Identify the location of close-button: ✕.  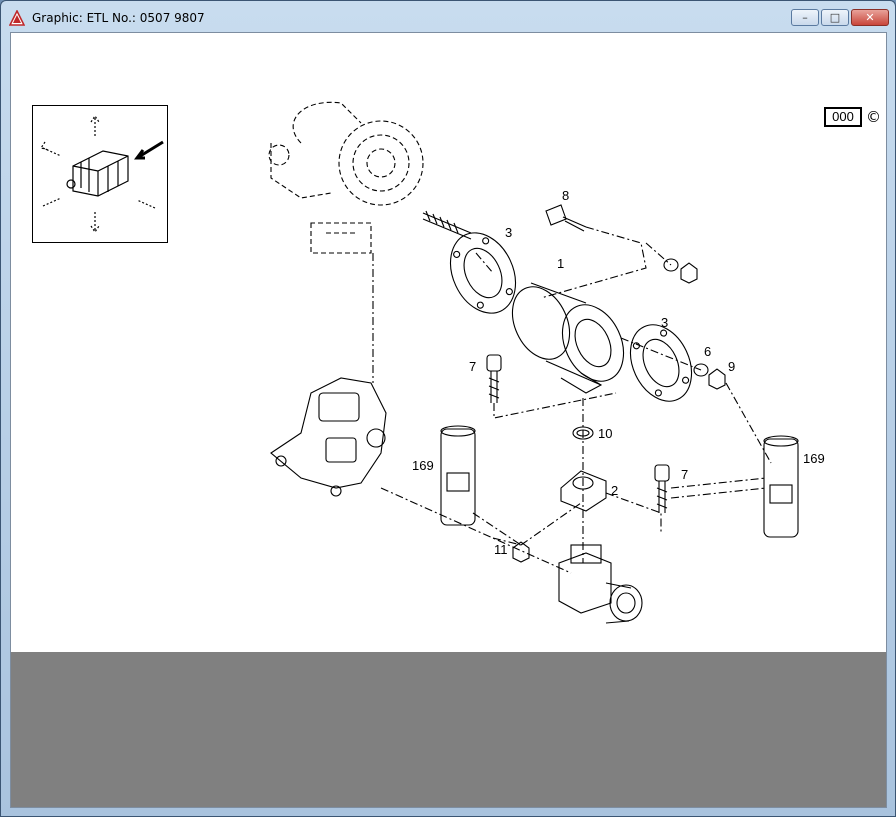
(870, 17).